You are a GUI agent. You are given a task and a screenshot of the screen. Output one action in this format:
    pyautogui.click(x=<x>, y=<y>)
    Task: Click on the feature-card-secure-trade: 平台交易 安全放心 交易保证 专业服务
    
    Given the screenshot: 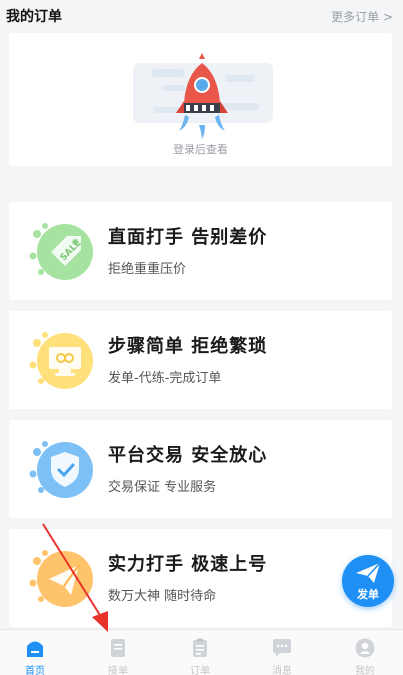 What is the action you would take?
    pyautogui.click(x=200, y=469)
    